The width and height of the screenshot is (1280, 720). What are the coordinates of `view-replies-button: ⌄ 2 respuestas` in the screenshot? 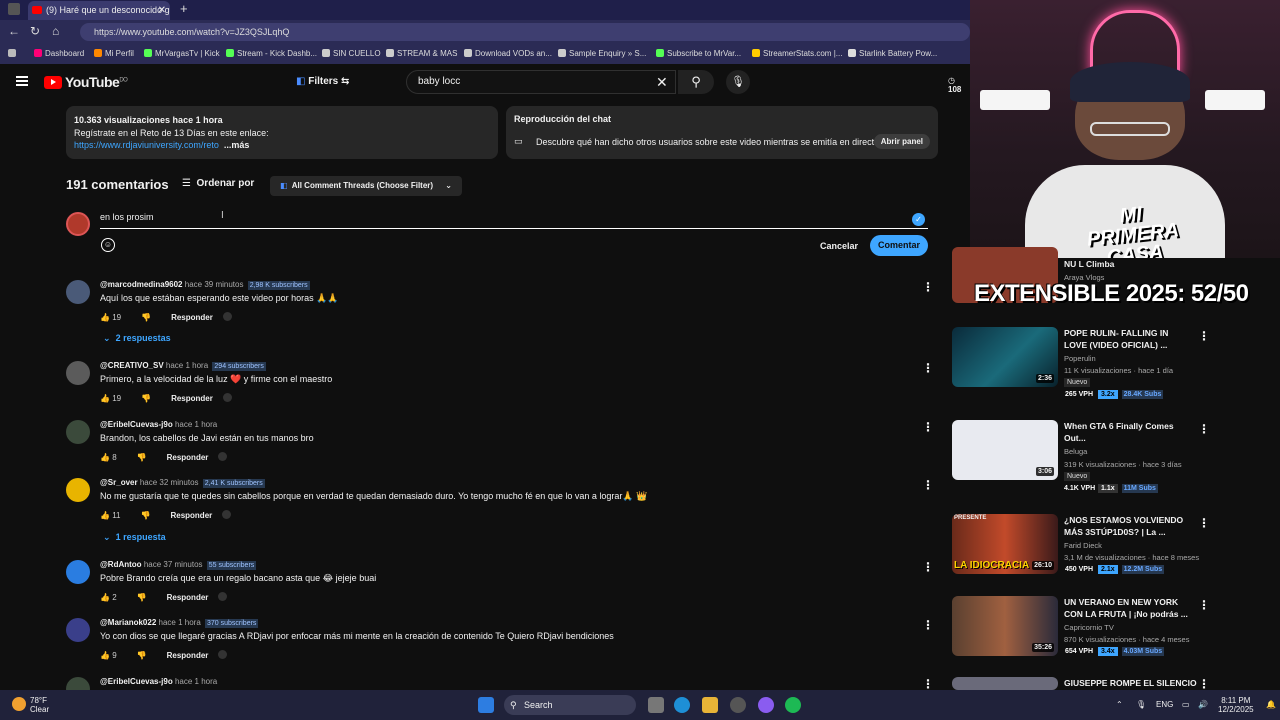 It's located at (137, 338).